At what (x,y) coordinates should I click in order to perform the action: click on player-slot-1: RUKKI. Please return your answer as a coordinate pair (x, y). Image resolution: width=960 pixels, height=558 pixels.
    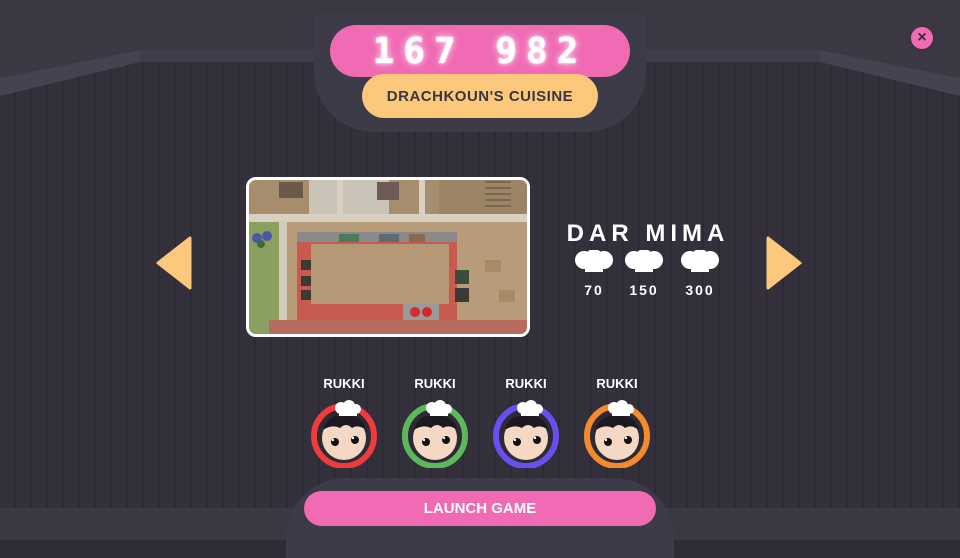
    Looking at the image, I should click on (344, 424).